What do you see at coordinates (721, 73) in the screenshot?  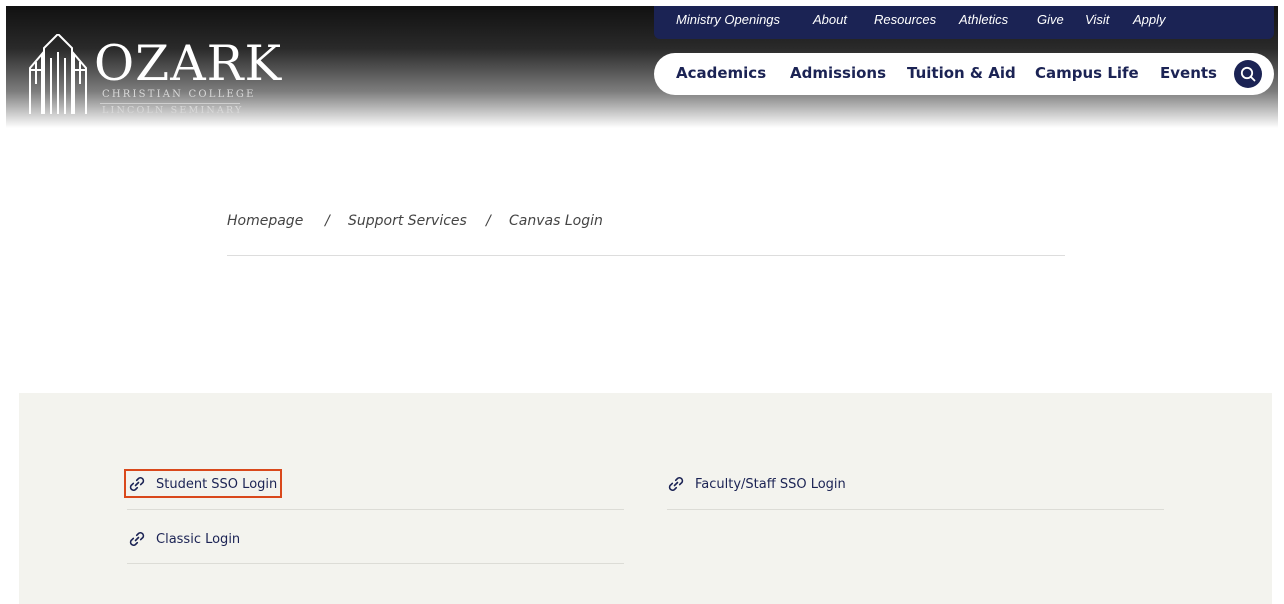 I see `nav-academics: Academics` at bounding box center [721, 73].